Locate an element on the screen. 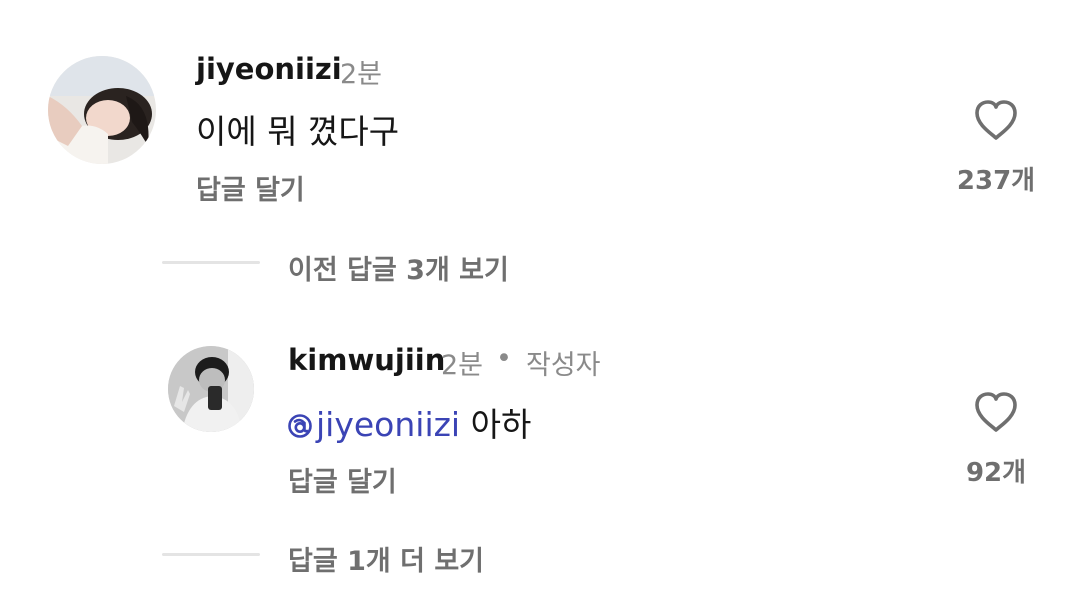 The width and height of the screenshot is (1080, 602). like-count: 237개 is located at coordinates (996, 181).